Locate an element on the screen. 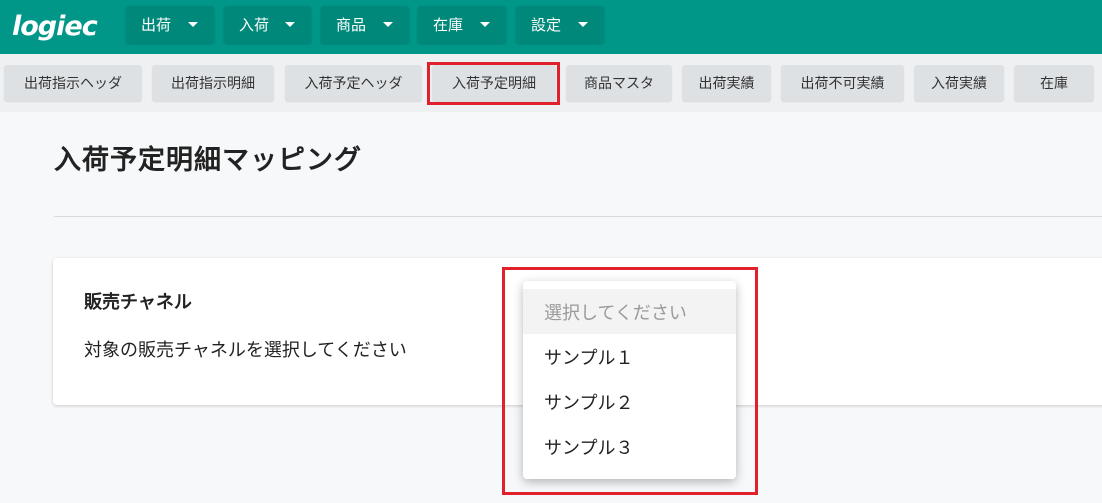 The image size is (1102, 503). menu-shipping-label: 出荷 is located at coordinates (156, 25).